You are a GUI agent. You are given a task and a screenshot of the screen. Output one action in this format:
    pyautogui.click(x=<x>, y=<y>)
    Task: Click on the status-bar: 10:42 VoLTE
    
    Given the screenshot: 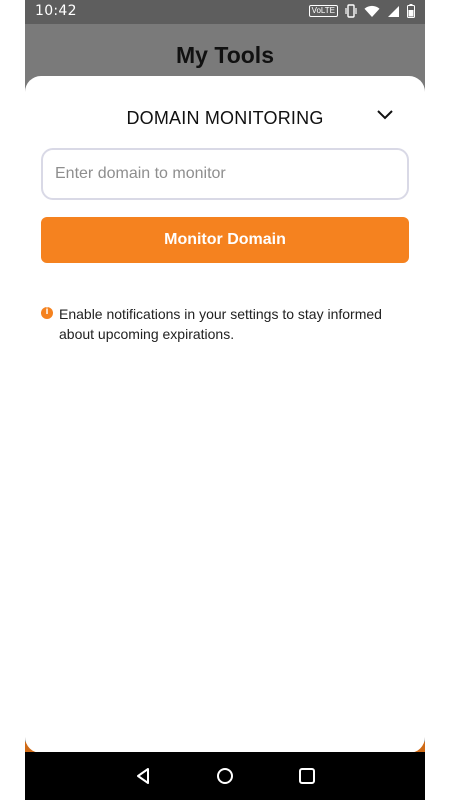 What is the action you would take?
    pyautogui.click(x=225, y=12)
    